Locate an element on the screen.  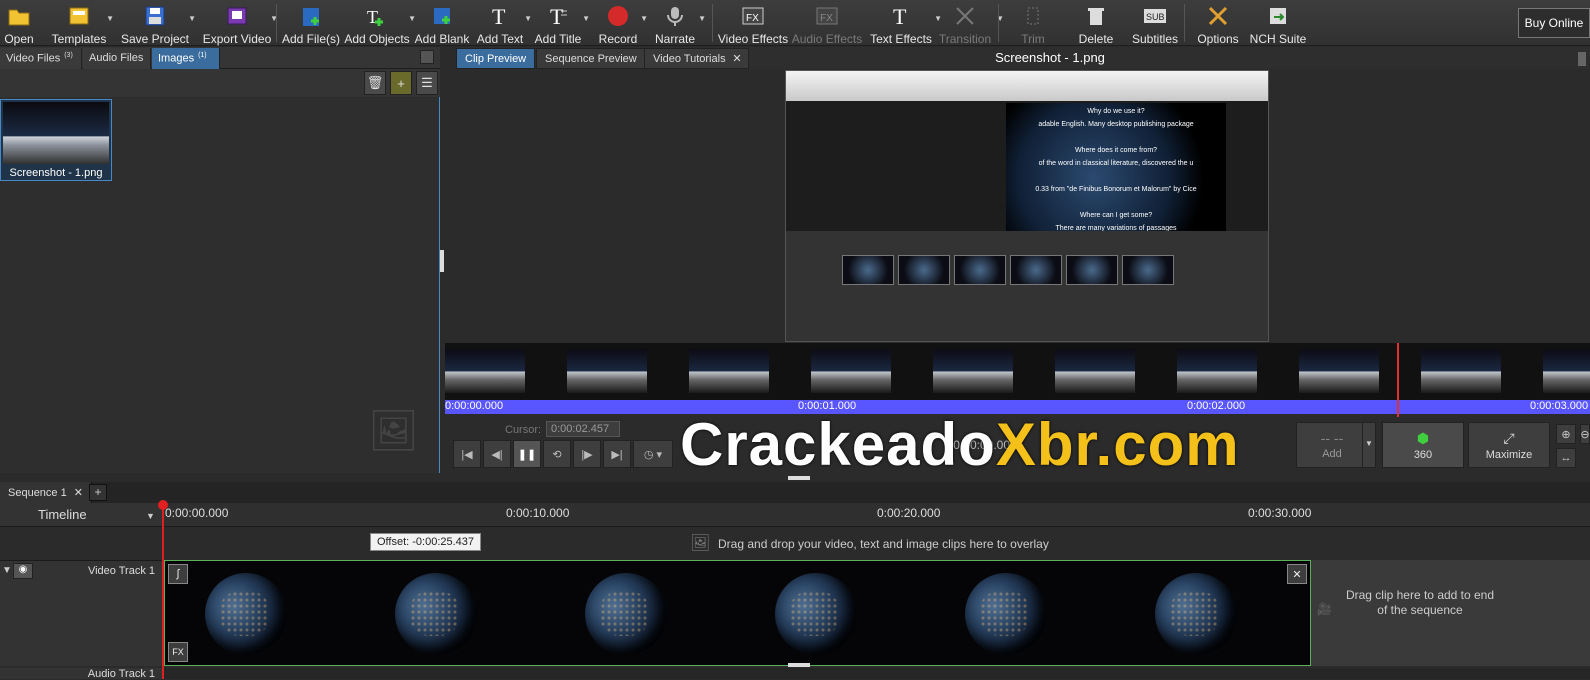
timeline-mode-dropdown: Timeline ▼ is located at coordinates (81, 515).